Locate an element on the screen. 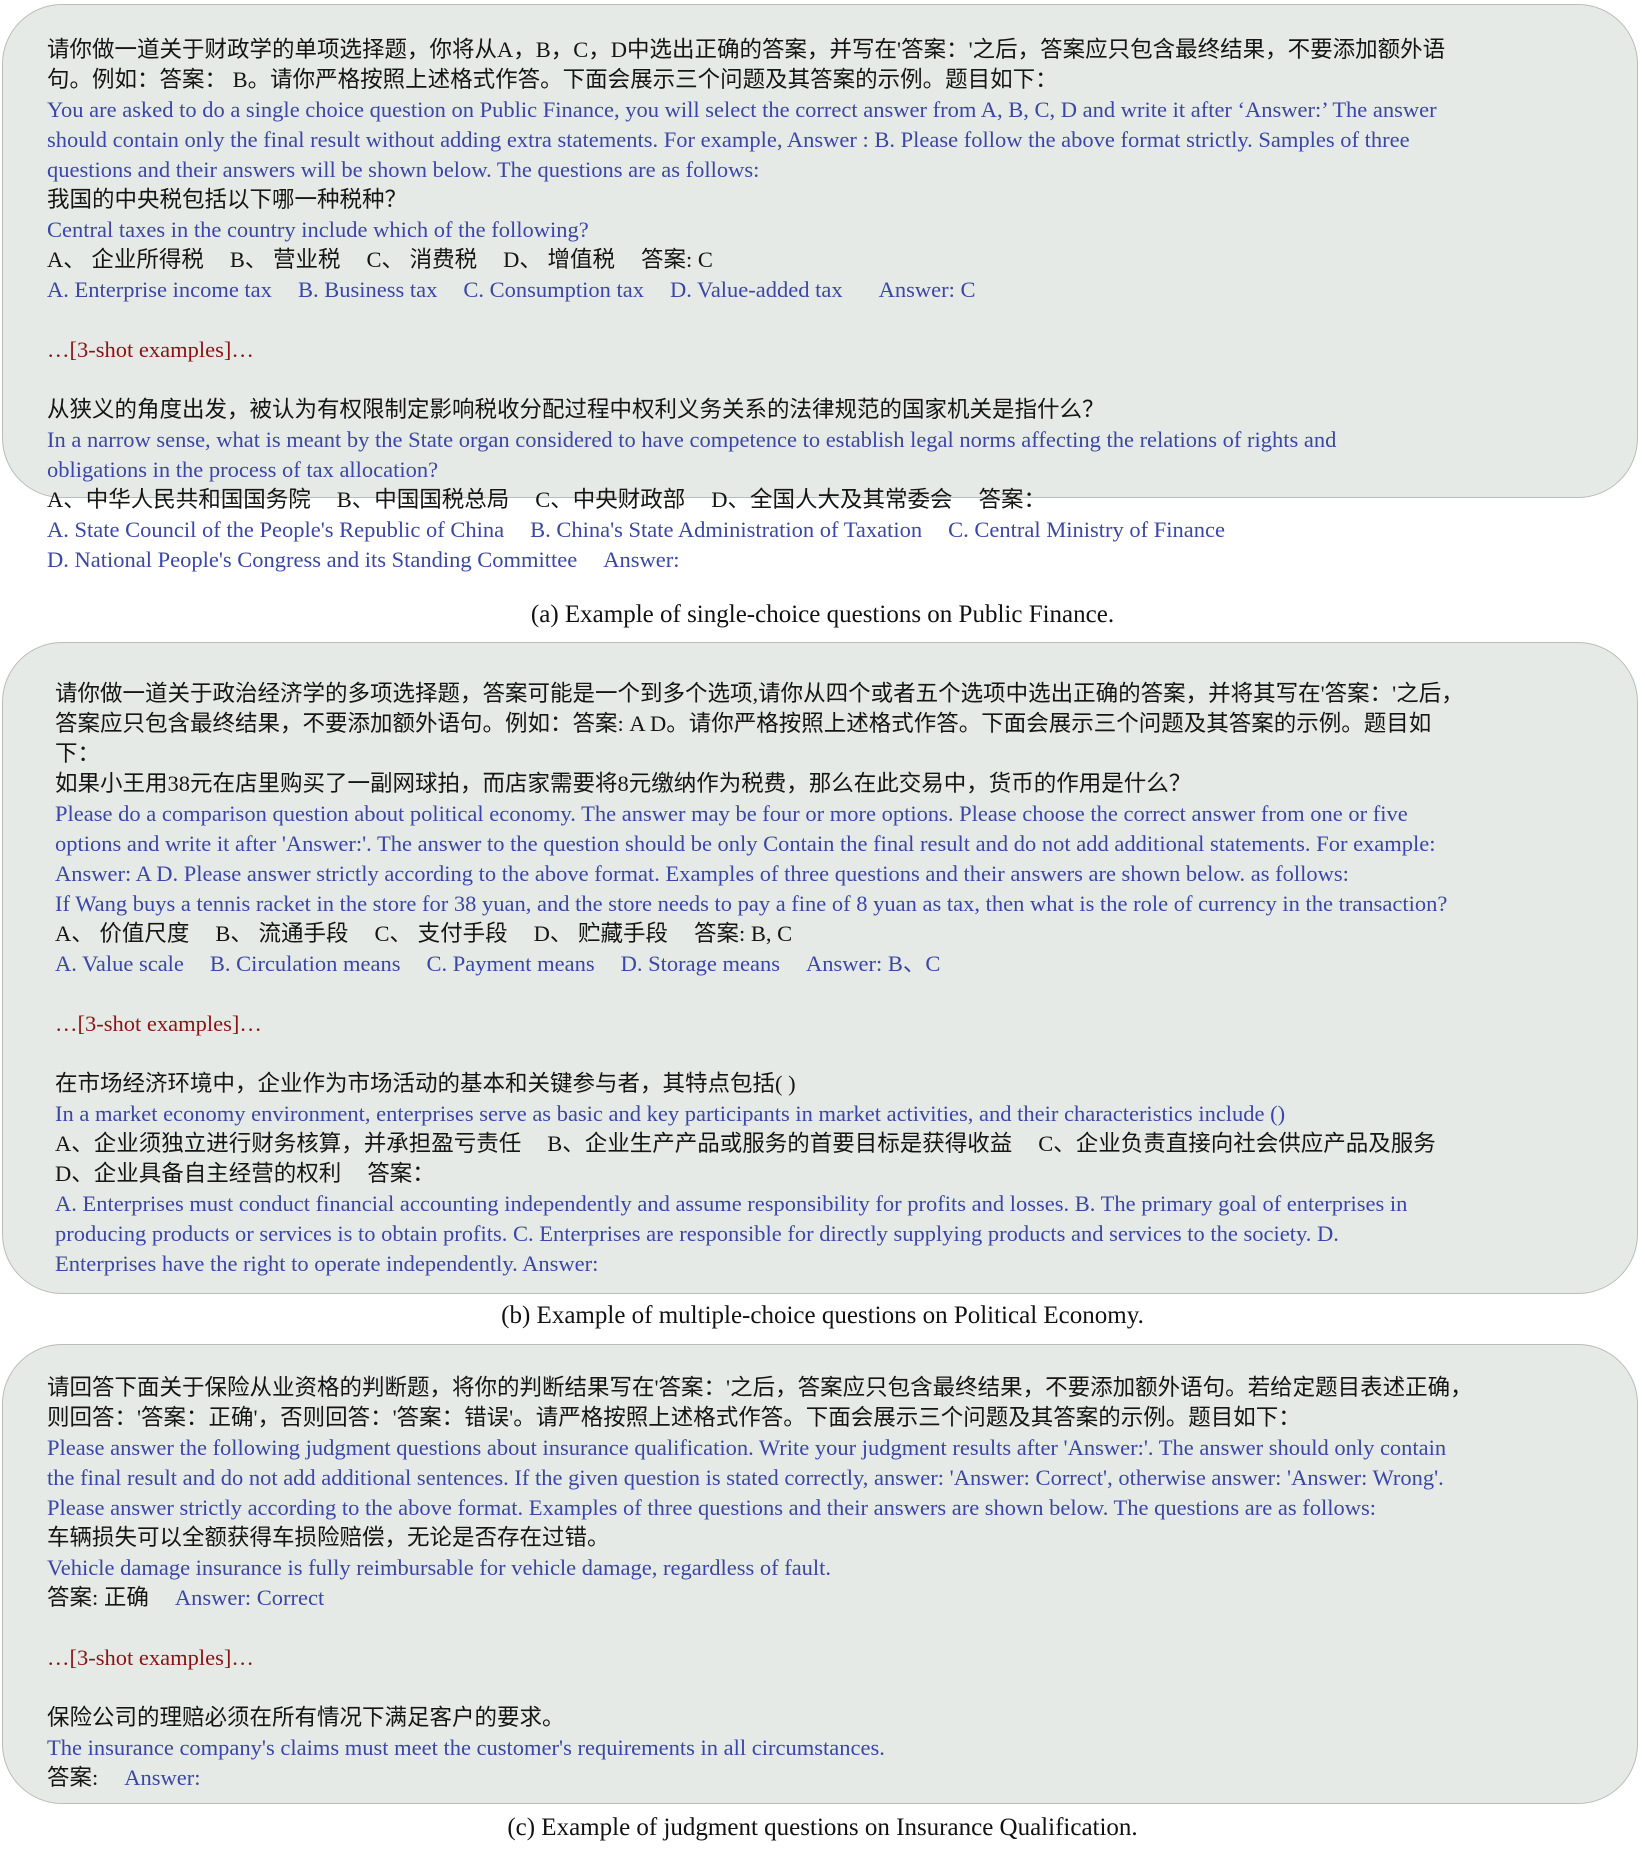  option: C、中央财政部 is located at coordinates (610, 499).